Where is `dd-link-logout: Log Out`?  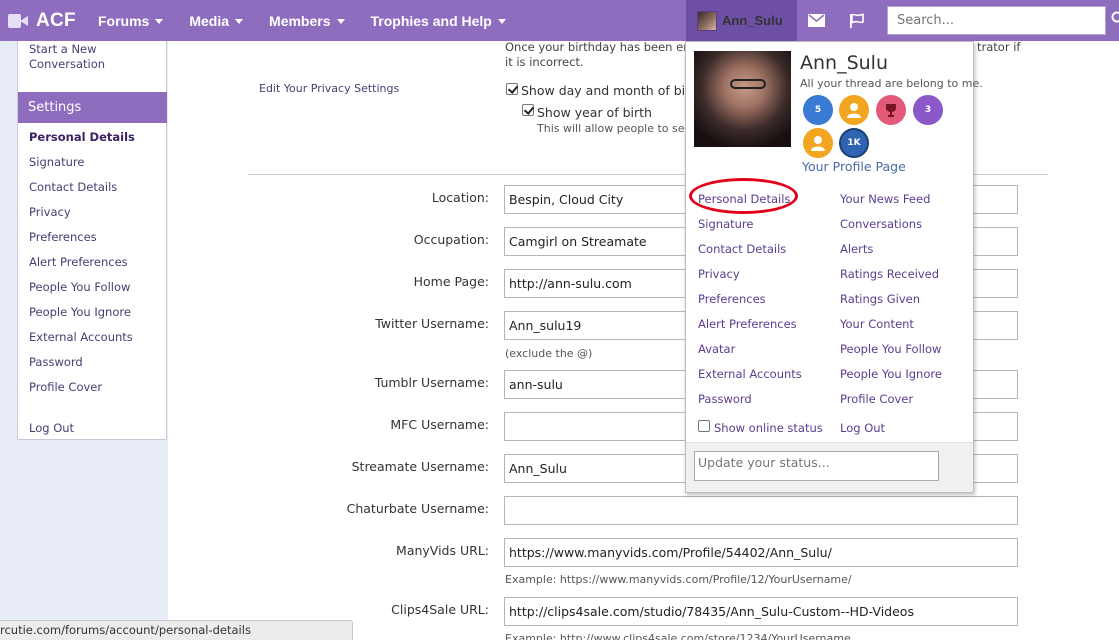
dd-link-logout: Log Out is located at coordinates (862, 428).